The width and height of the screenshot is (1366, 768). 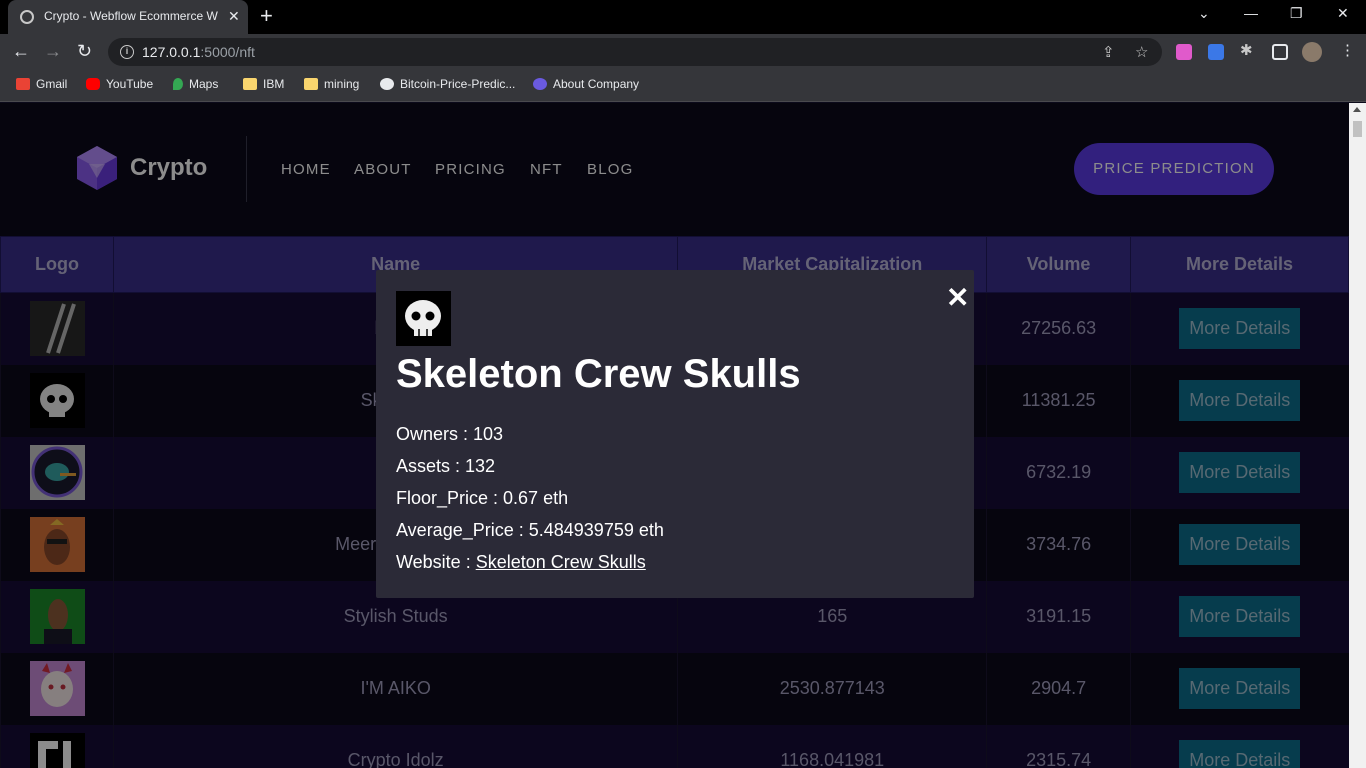 I want to click on page-scrollbar, so click(x=1357, y=435).